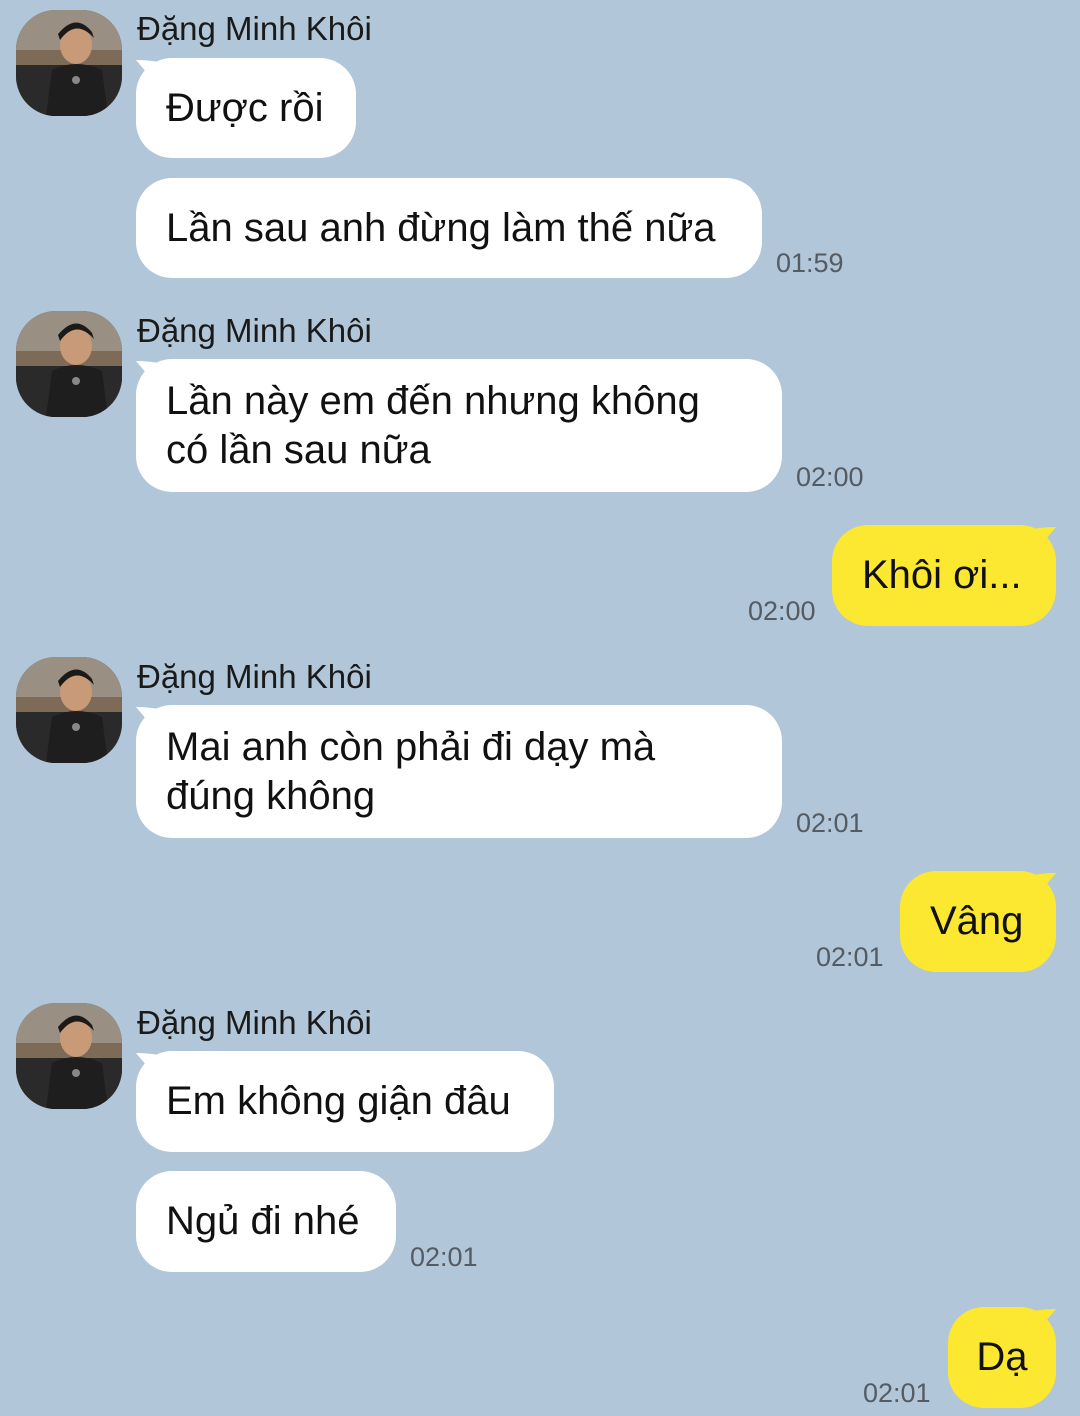 This screenshot has height=1416, width=1080. Describe the element at coordinates (441, 227) in the screenshot. I see `message-text: Lần sau anh đừng làm thế nữa` at that location.